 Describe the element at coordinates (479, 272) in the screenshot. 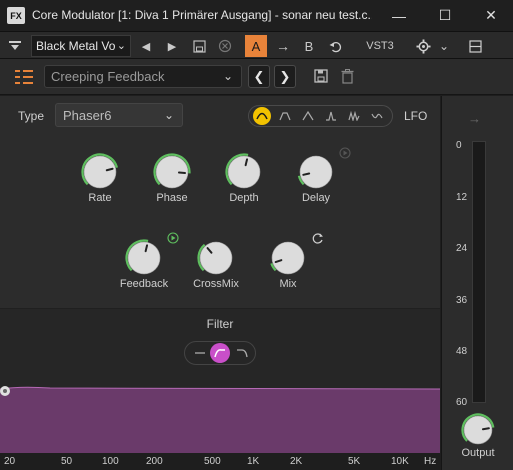

I see `output-meter` at that location.